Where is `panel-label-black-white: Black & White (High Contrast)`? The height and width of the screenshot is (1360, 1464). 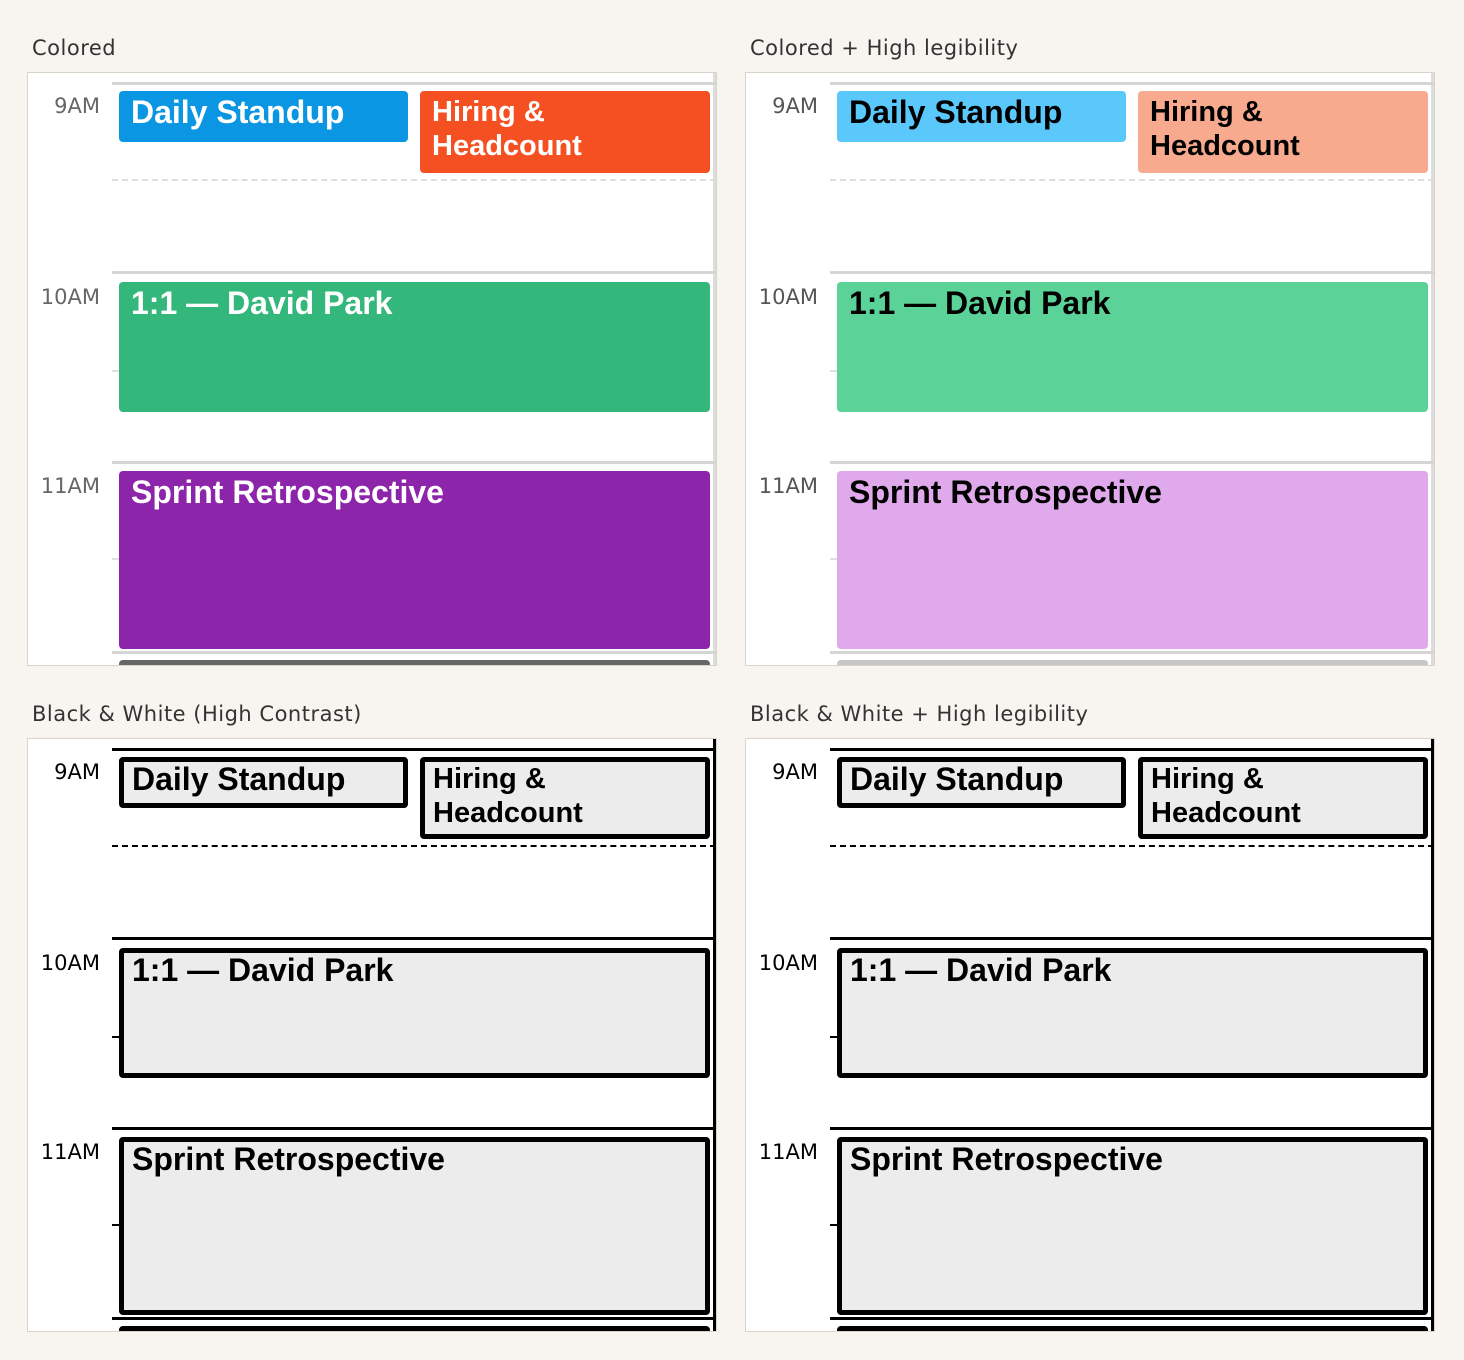
panel-label-black-white: Black & White (High Contrast) is located at coordinates (197, 714).